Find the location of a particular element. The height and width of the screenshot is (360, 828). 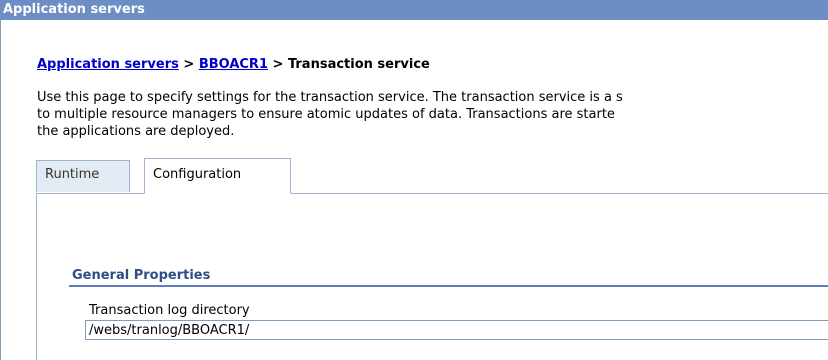

tab-bar: Runtime Configuration is located at coordinates (432, 176).